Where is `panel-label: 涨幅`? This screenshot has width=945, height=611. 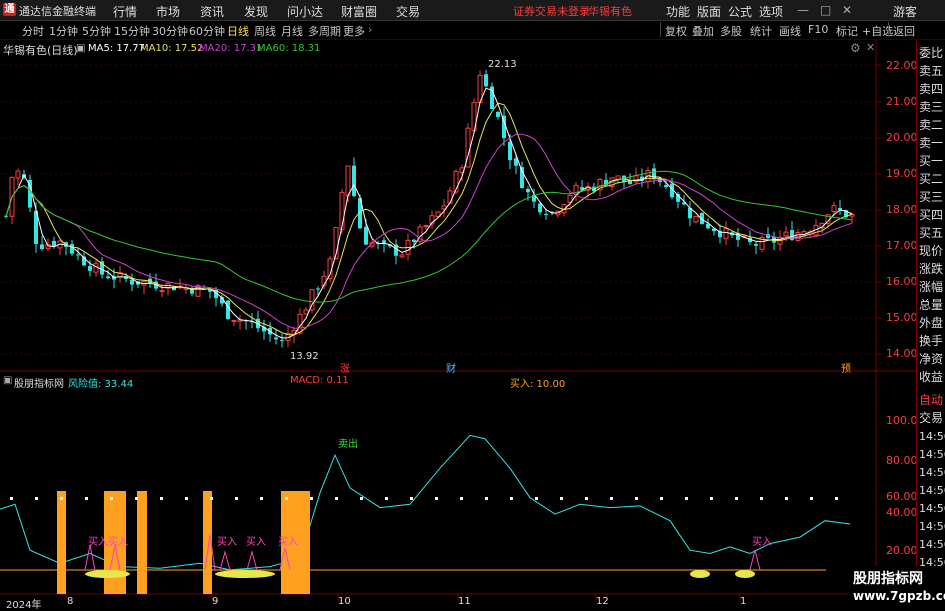
panel-label: 涨幅 is located at coordinates (931, 287).